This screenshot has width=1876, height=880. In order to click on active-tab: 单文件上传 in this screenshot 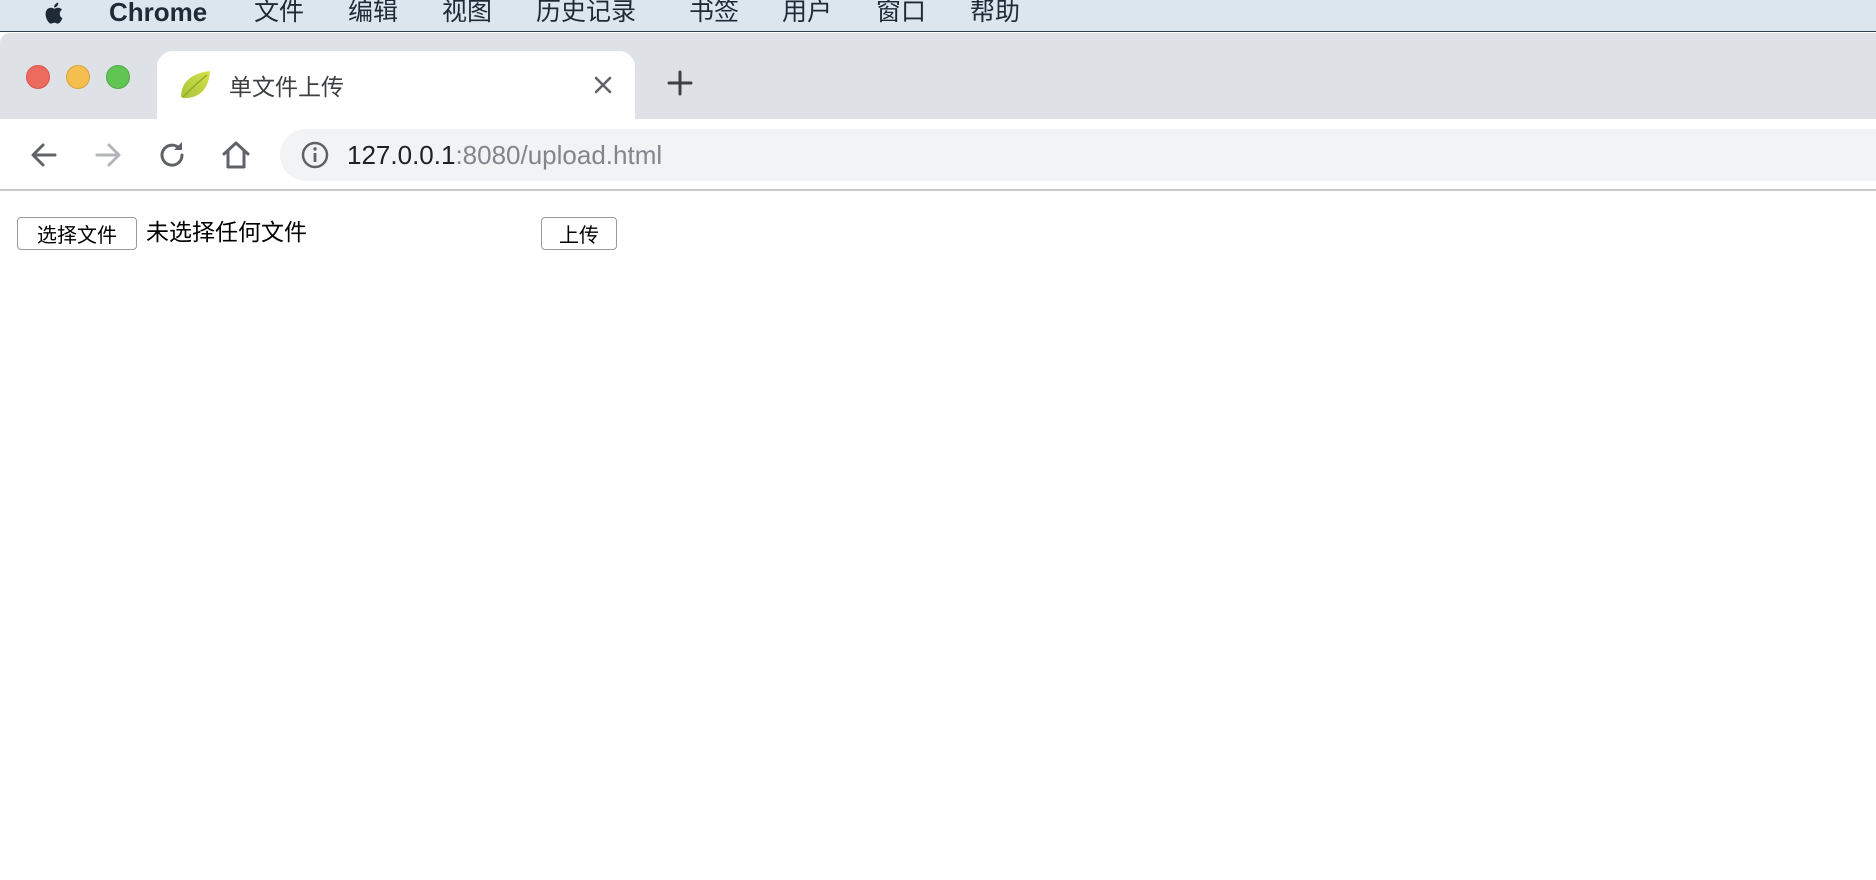, I will do `click(396, 85)`.